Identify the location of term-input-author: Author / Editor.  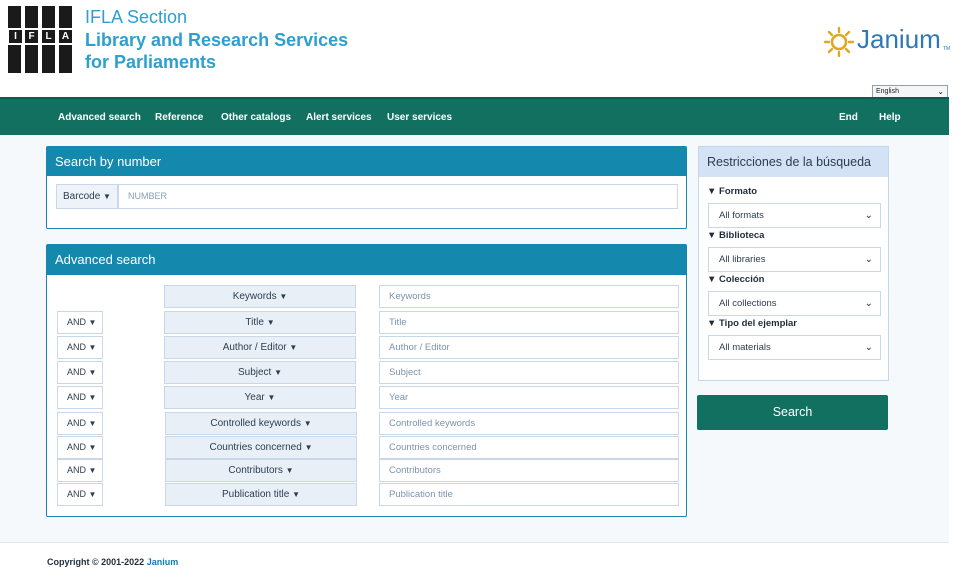
(529, 347).